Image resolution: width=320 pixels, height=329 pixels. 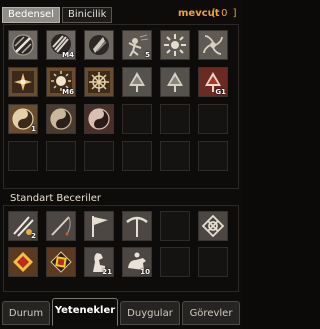 What do you see at coordinates (137, 262) in the screenshot?
I see `skill-slot: 10` at bounding box center [137, 262].